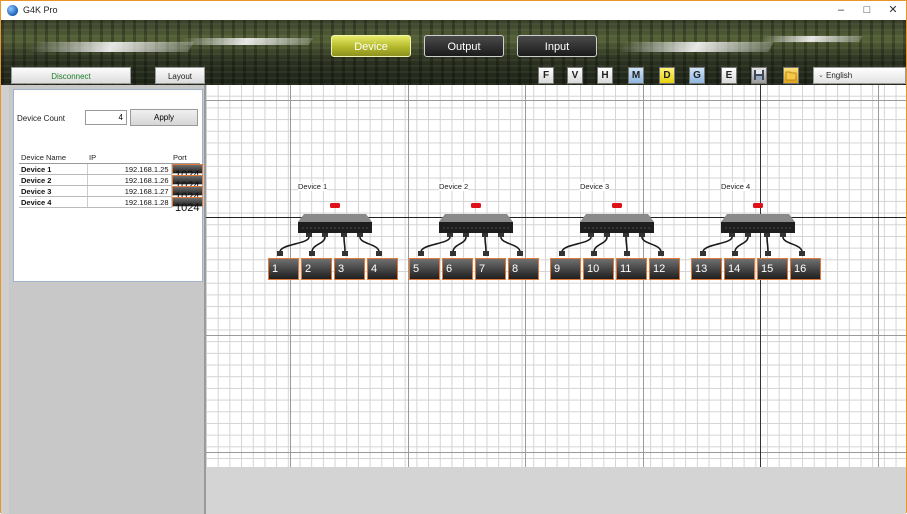 The height and width of the screenshot is (514, 907). I want to click on tool-m-button: M, so click(636, 75).